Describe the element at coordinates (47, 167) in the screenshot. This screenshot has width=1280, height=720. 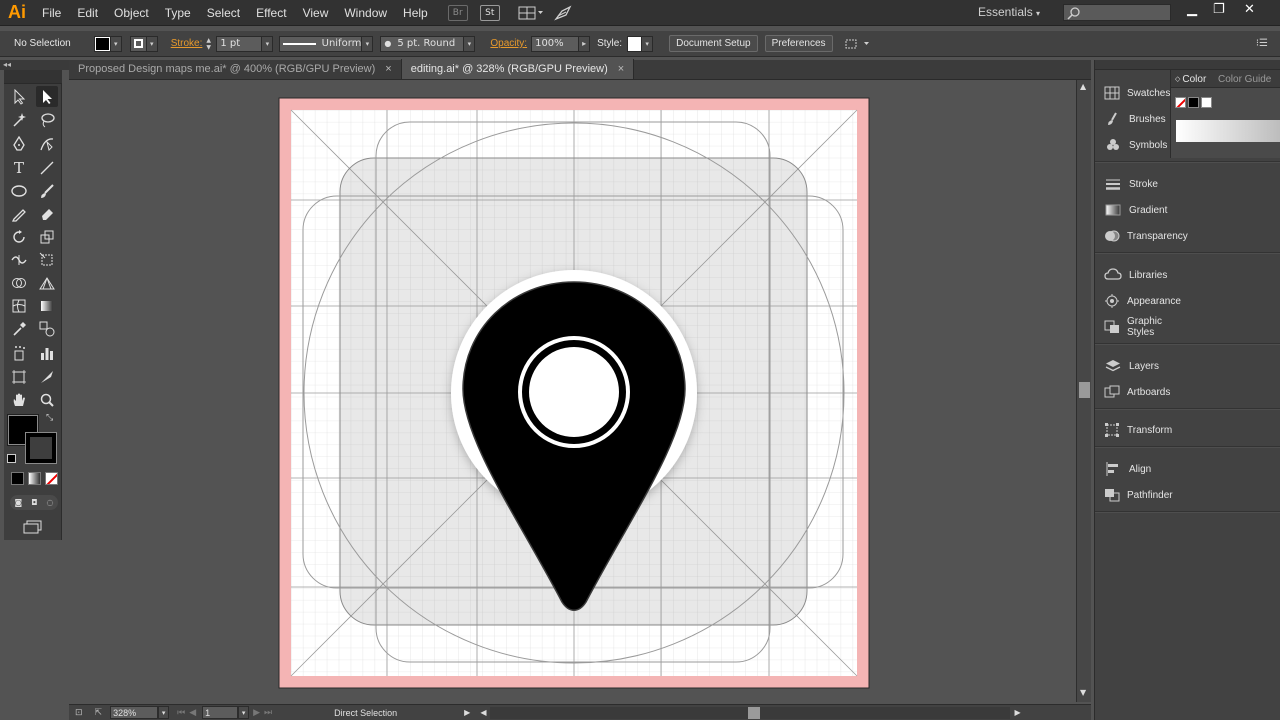
I see `line-segment-tool-icon` at that location.